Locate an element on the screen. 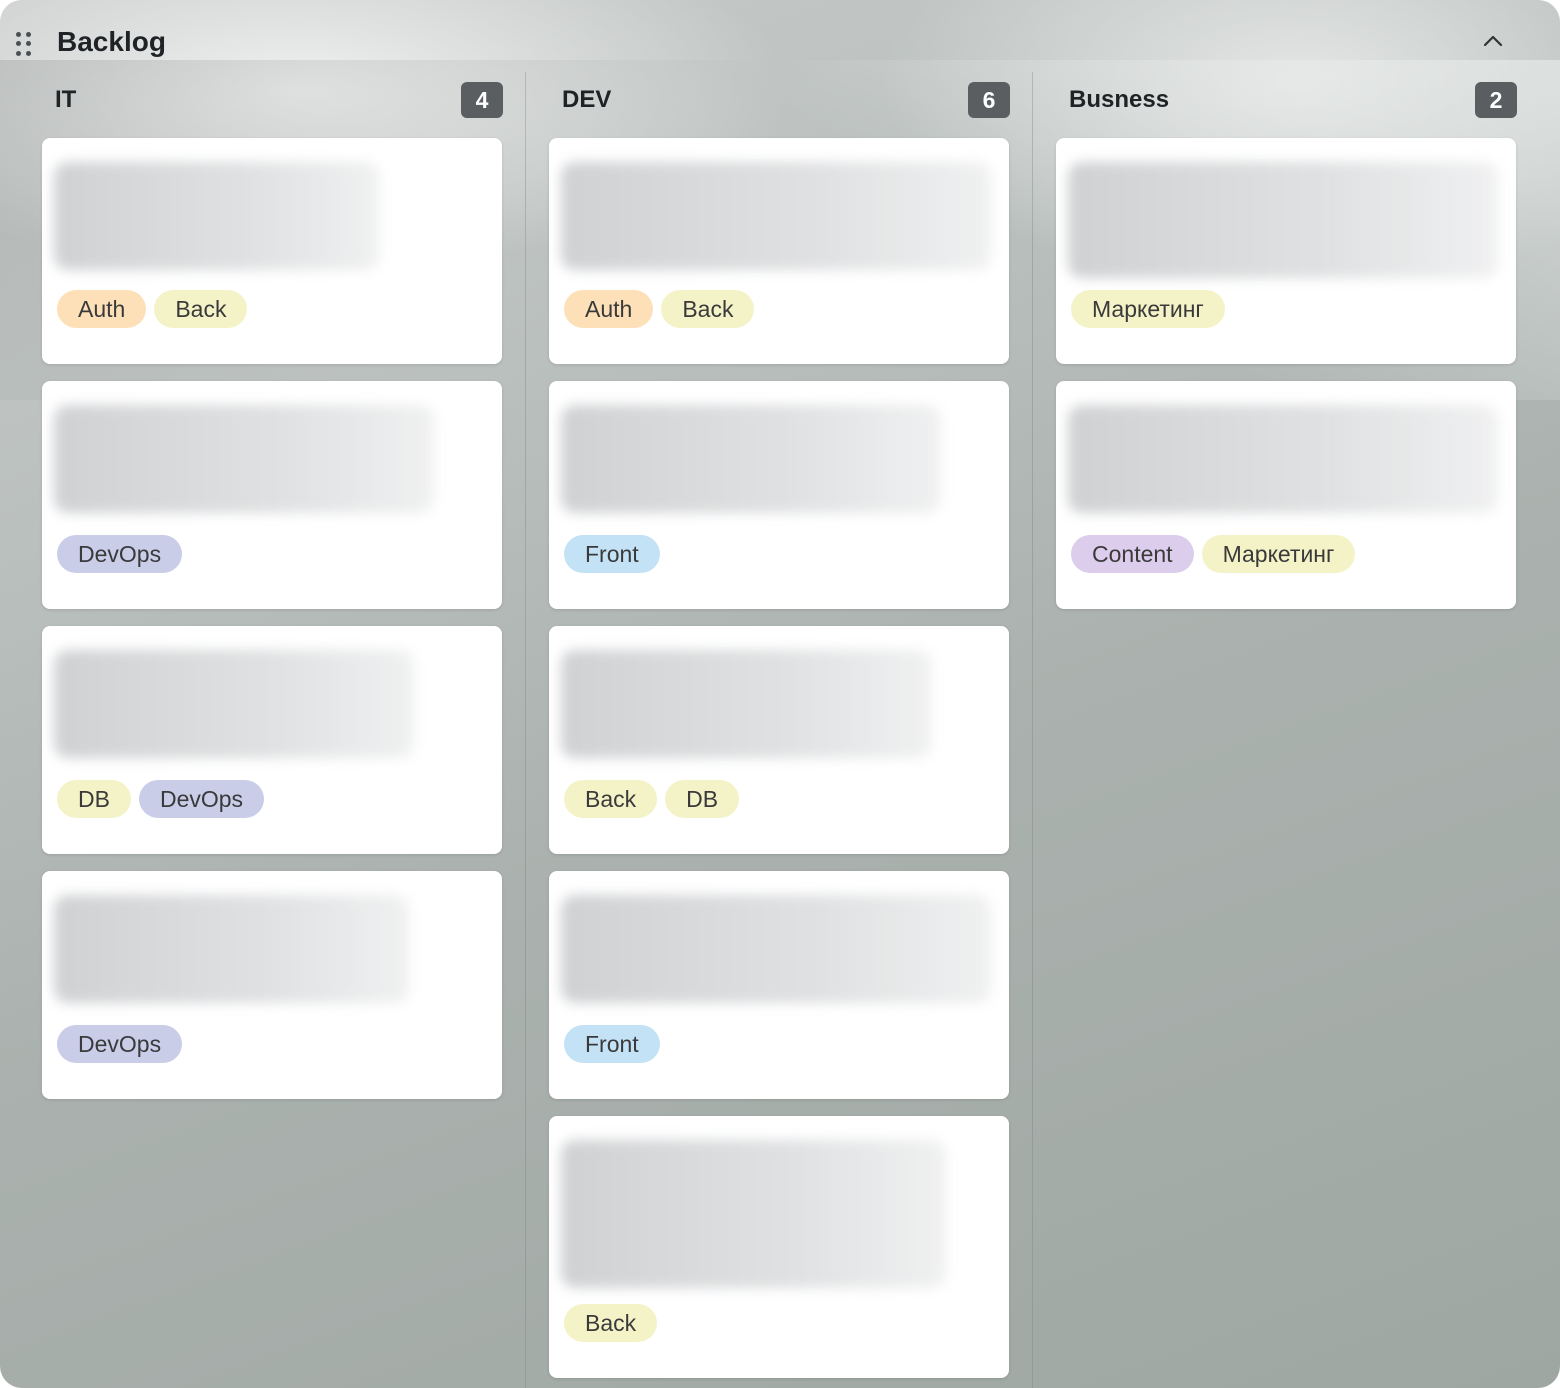 Image resolution: width=1560 pixels, height=1388 pixels. card-tags: Back DB is located at coordinates (652, 799).